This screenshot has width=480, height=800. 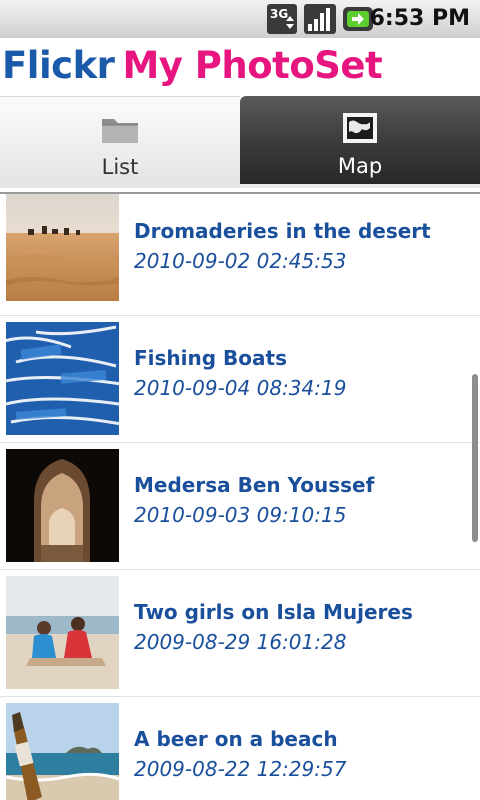 What do you see at coordinates (240, 515) in the screenshot?
I see `photo-date: 2010-09-03 09:10:15` at bounding box center [240, 515].